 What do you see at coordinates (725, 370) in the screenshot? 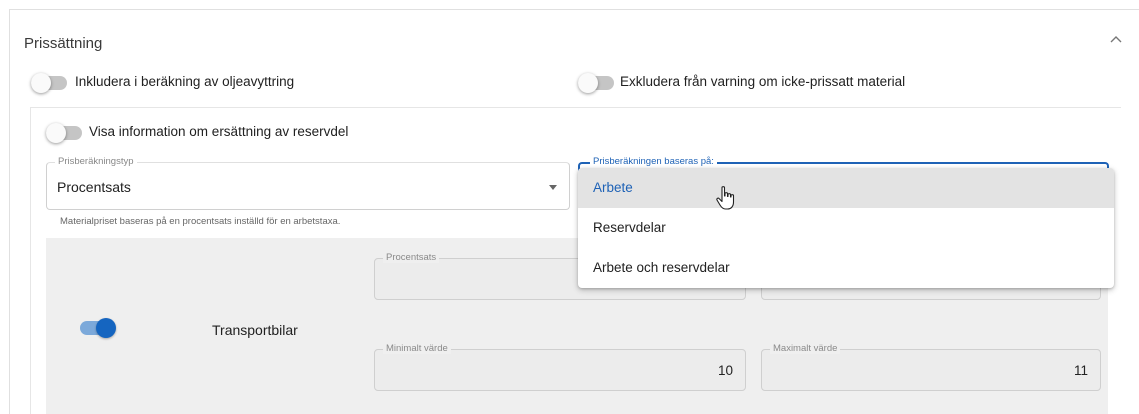
I see `min-value: 10` at bounding box center [725, 370].